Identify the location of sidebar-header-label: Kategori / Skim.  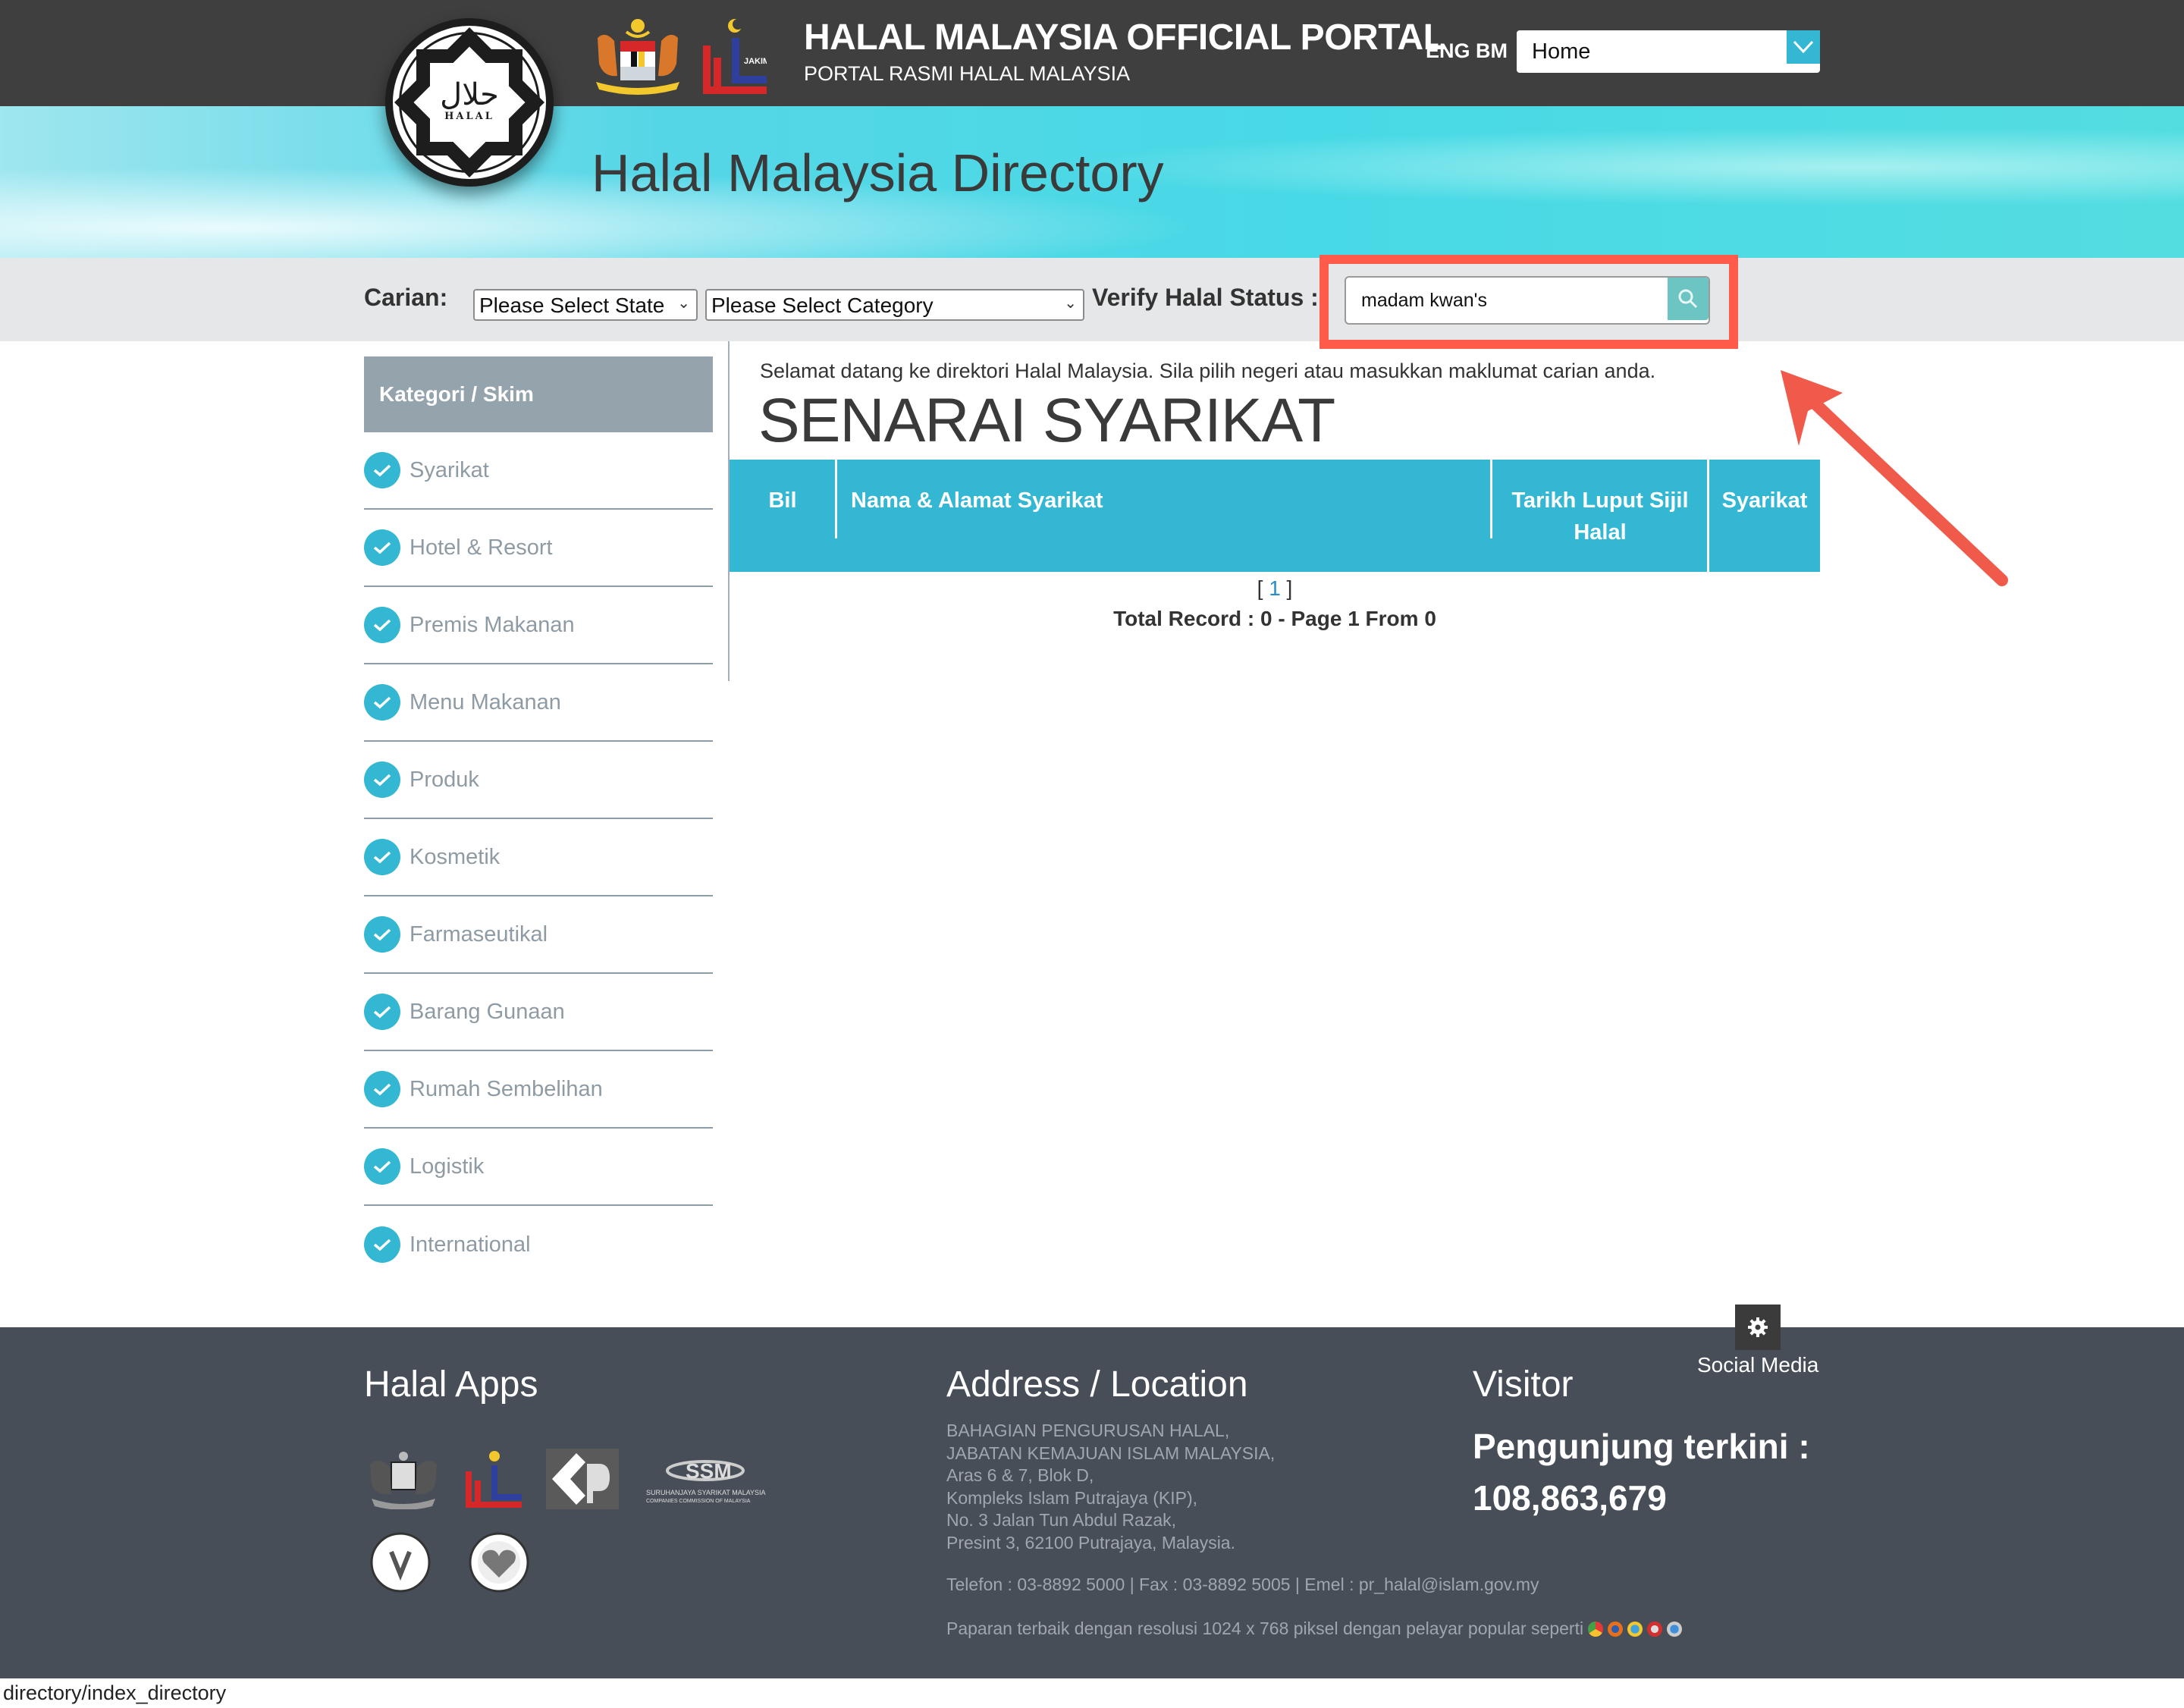
(456, 394).